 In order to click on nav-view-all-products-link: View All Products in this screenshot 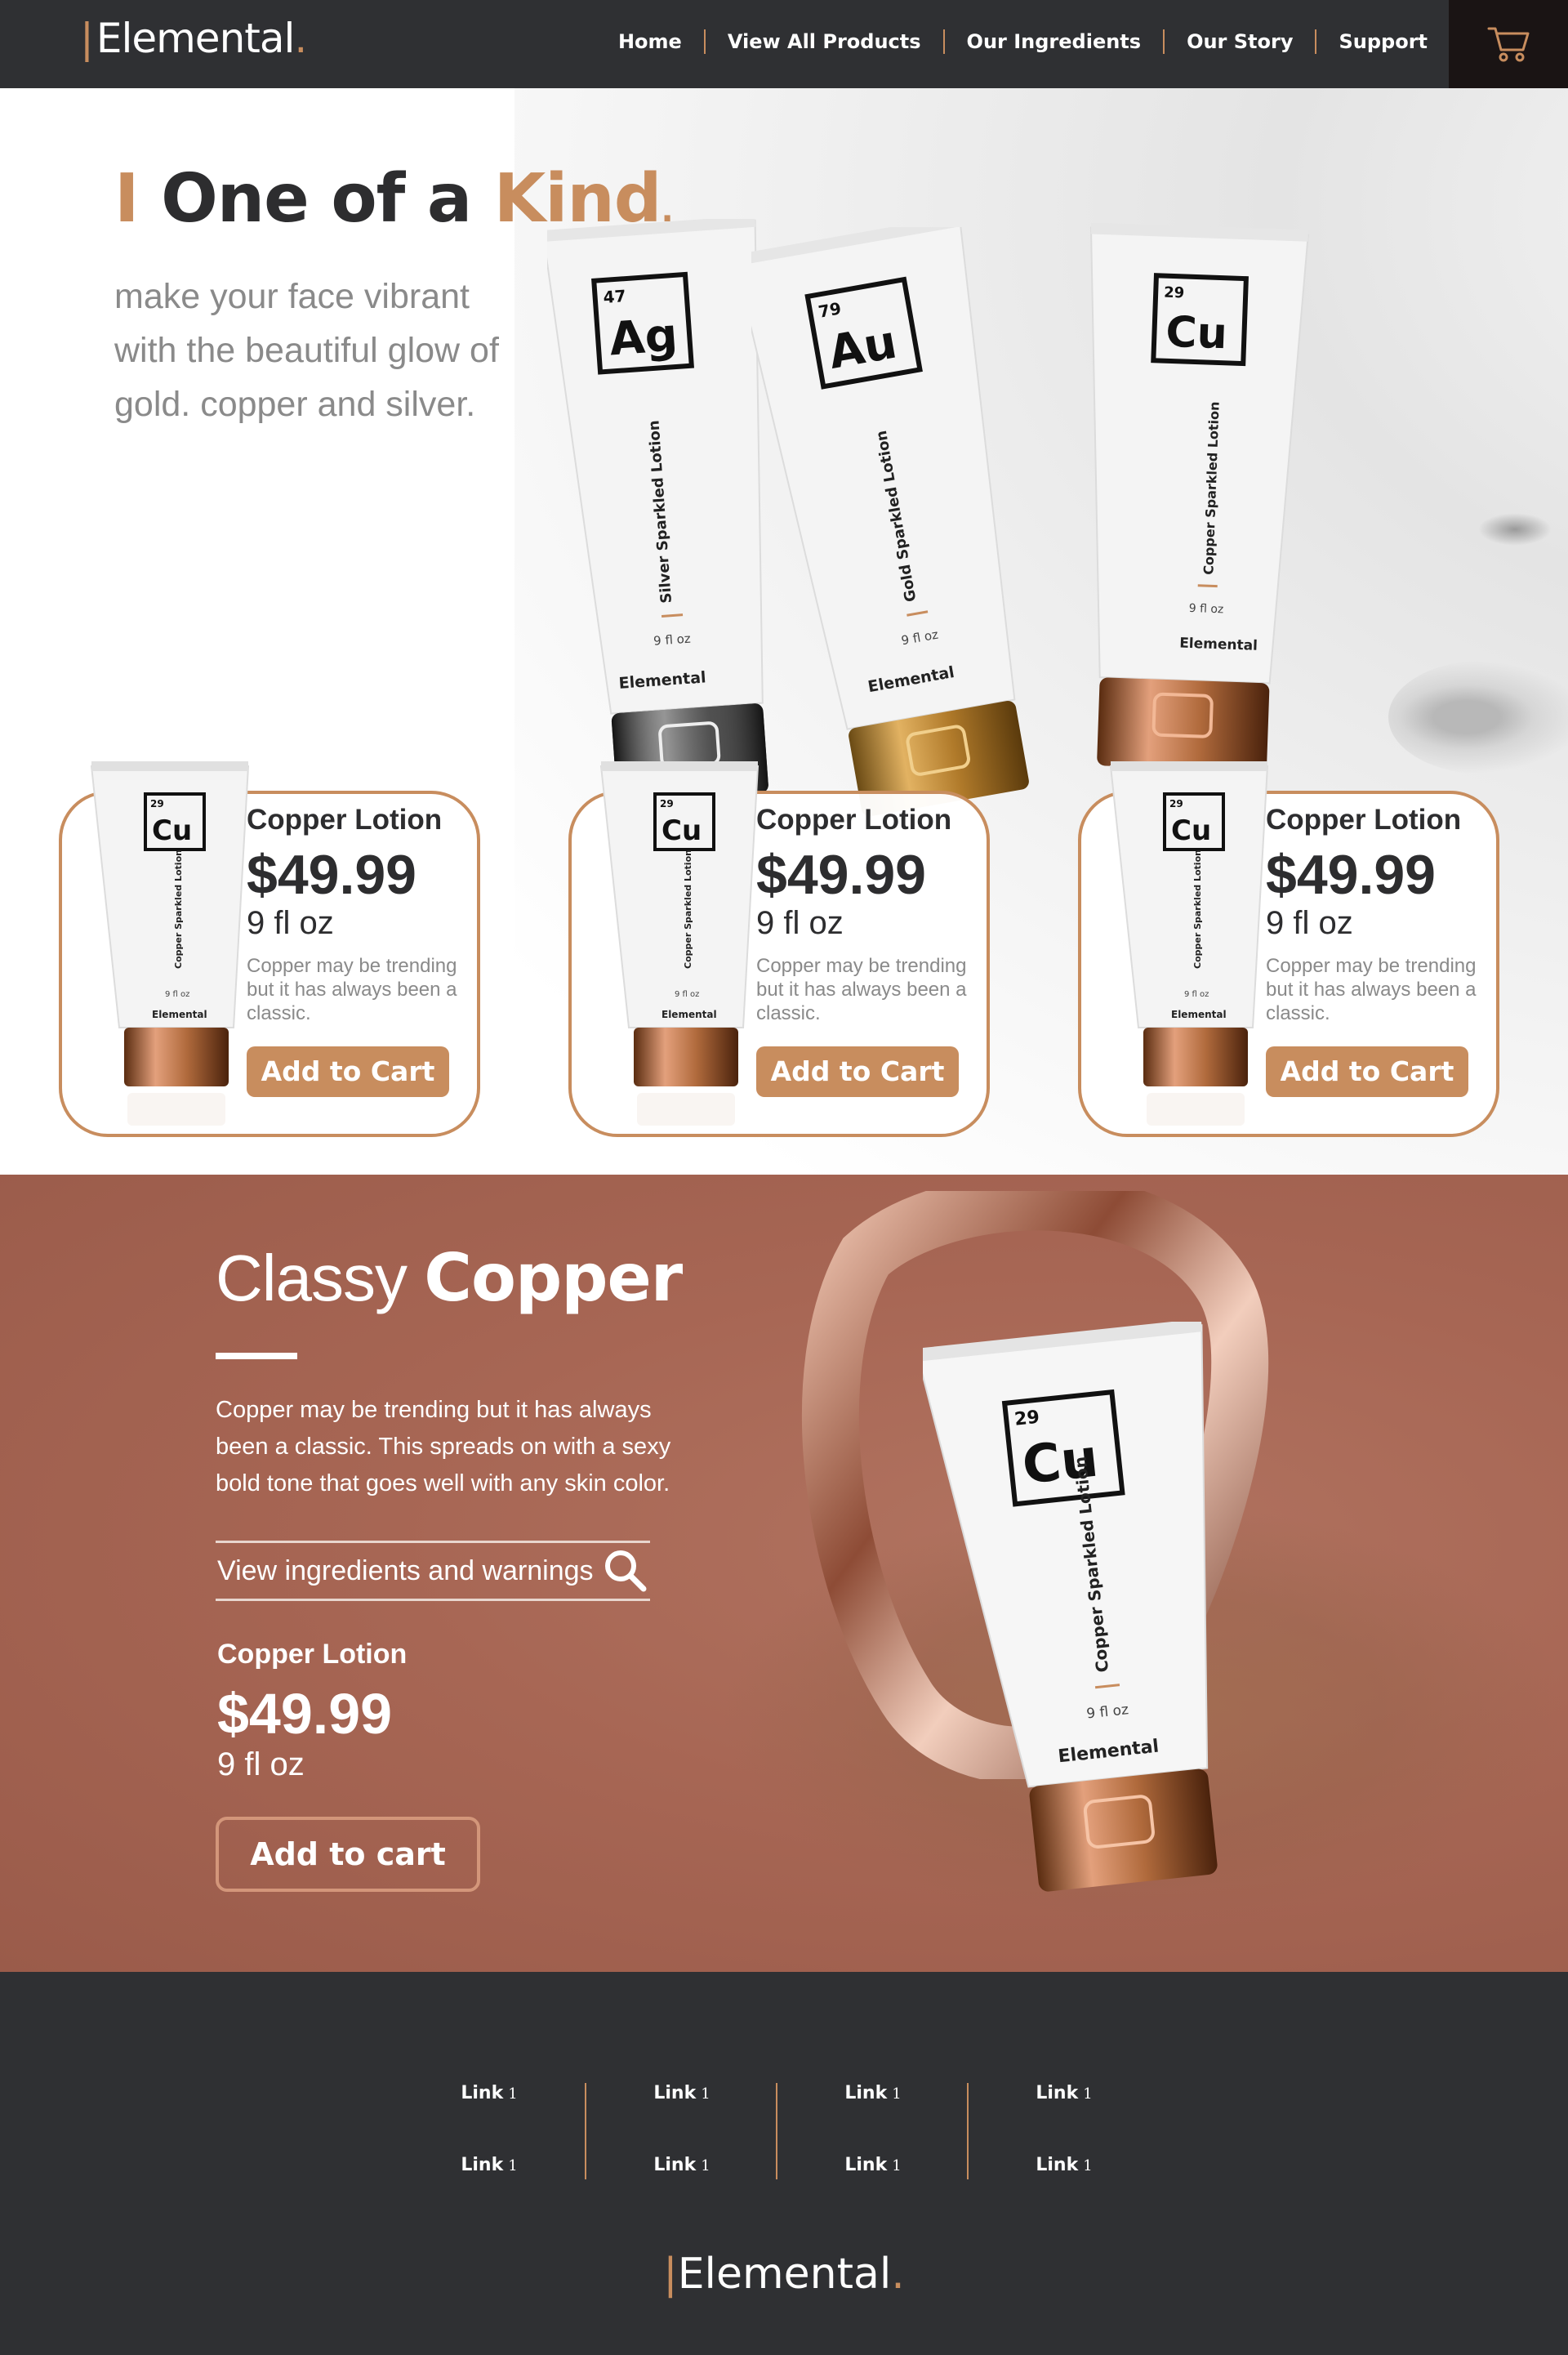, I will do `click(823, 41)`.